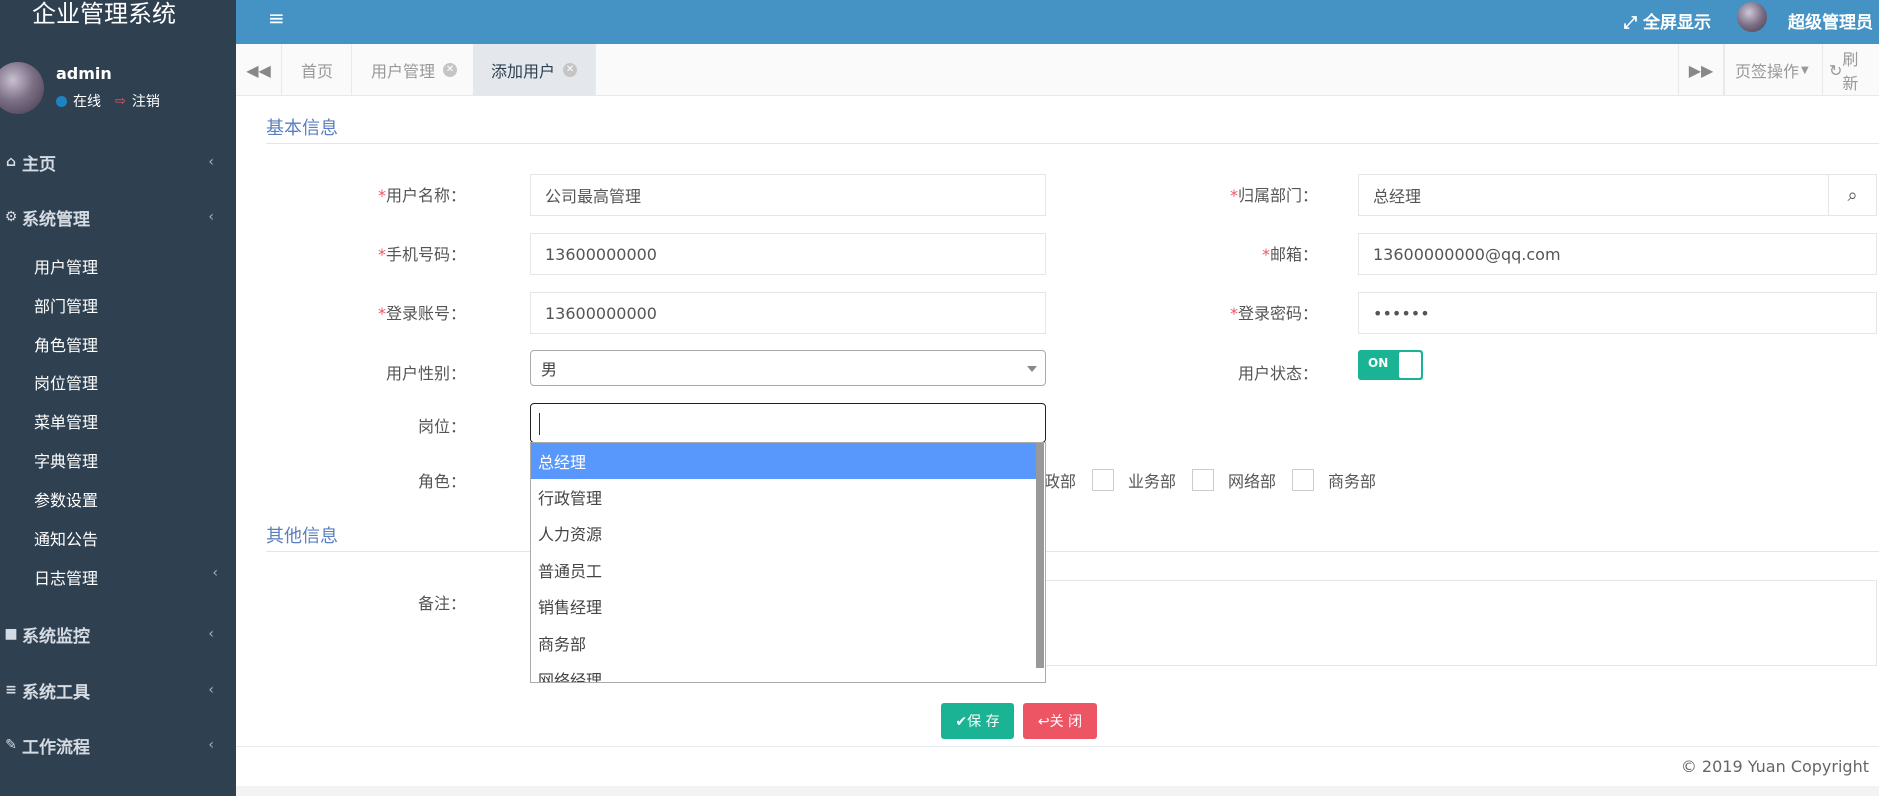 This screenshot has width=1879, height=796. Describe the element at coordinates (1701, 70) in the screenshot. I see `tab-scroll-right-icon: ▶▶` at that location.